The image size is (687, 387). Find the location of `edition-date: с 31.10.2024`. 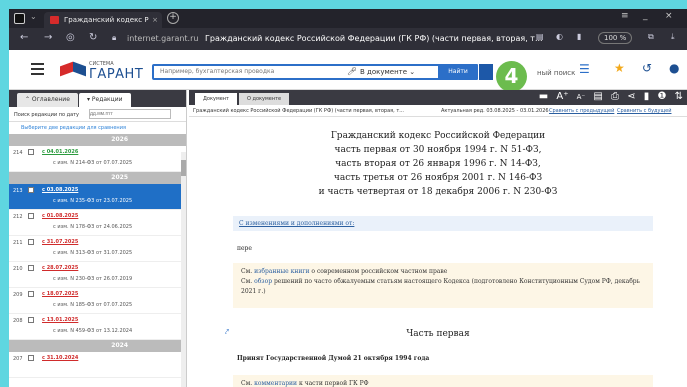

edition-date: с 31.10.2024 is located at coordinates (60, 358).